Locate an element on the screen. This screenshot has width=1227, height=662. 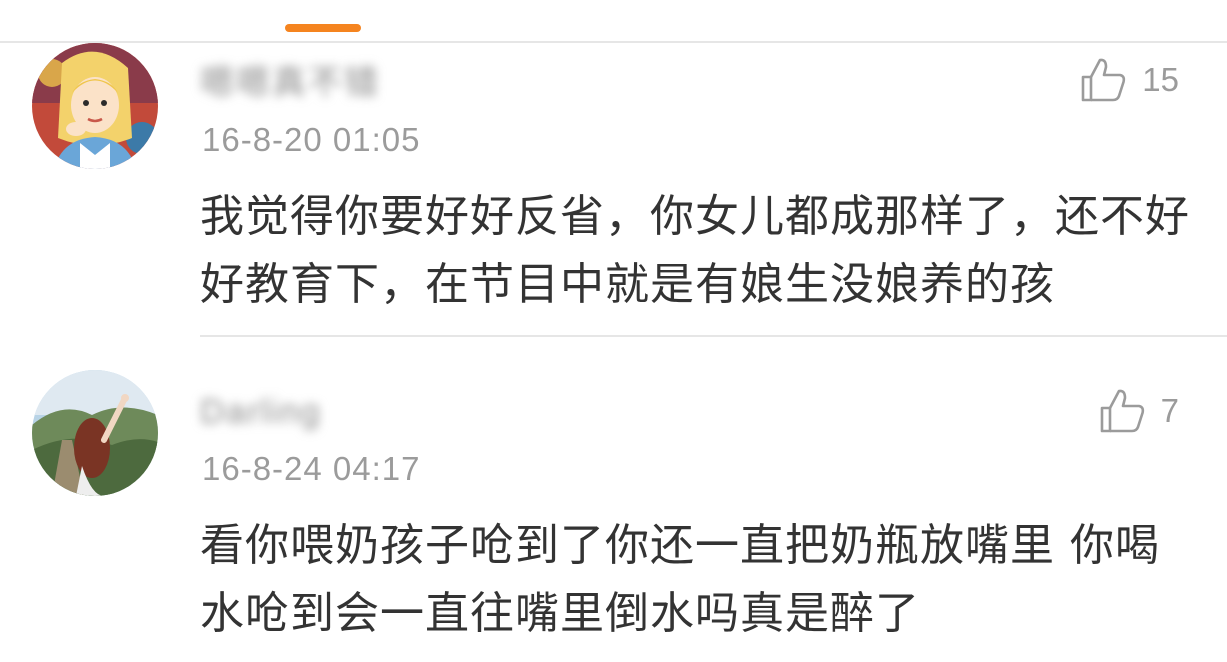
like-button: 7 is located at coordinates (1138, 411).